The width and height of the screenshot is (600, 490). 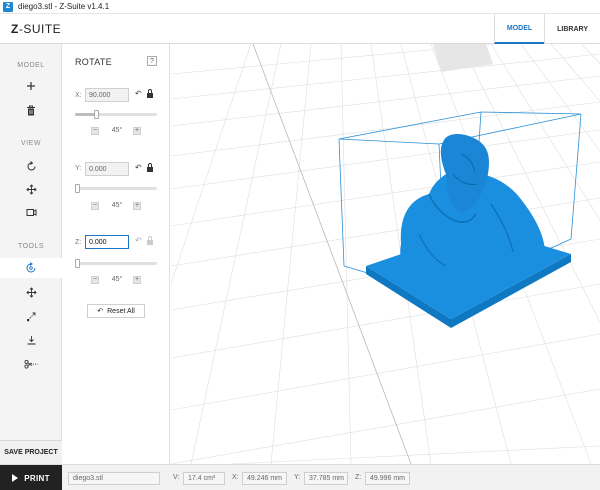 I want to click on brand-logo: Z-SUITE, so click(x=36, y=29).